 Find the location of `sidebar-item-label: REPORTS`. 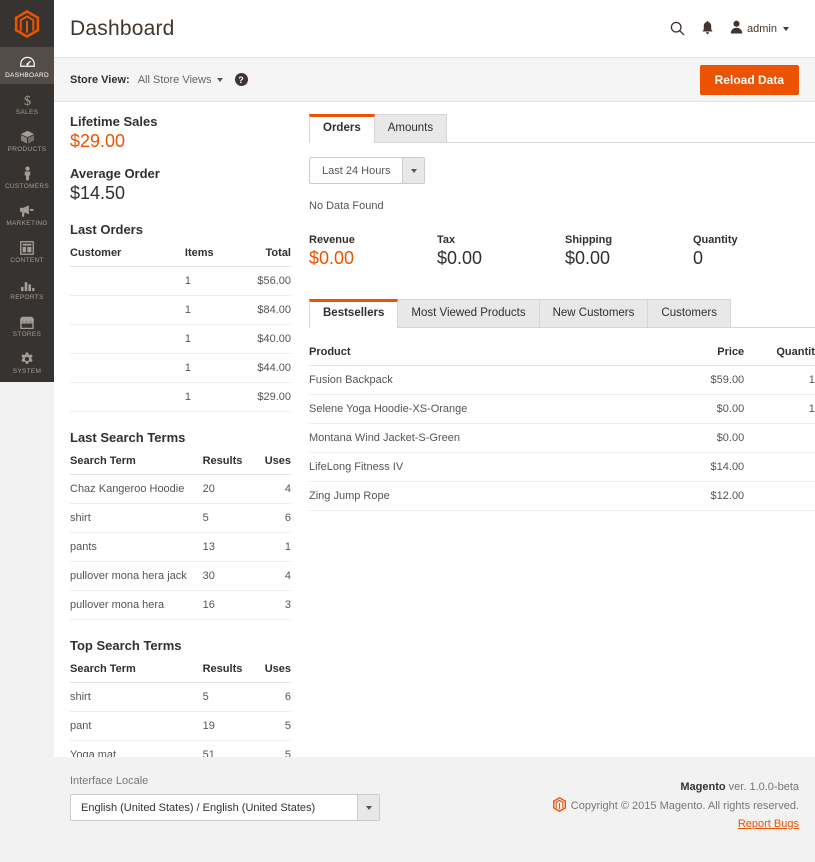

sidebar-item-label: REPORTS is located at coordinates (27, 297).